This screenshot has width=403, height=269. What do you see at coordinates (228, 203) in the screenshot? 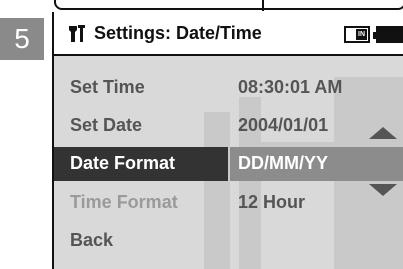
I see `menu-item-time-format: Time Format 12 Hour` at bounding box center [228, 203].